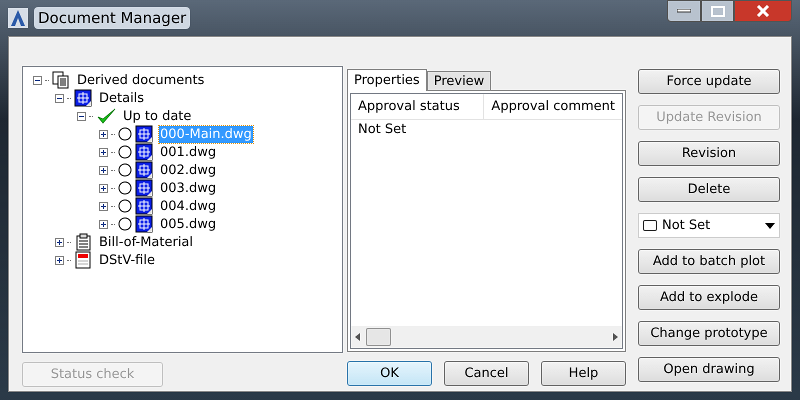 The width and height of the screenshot is (800, 400). I want to click on action-button: Force update, so click(709, 81).